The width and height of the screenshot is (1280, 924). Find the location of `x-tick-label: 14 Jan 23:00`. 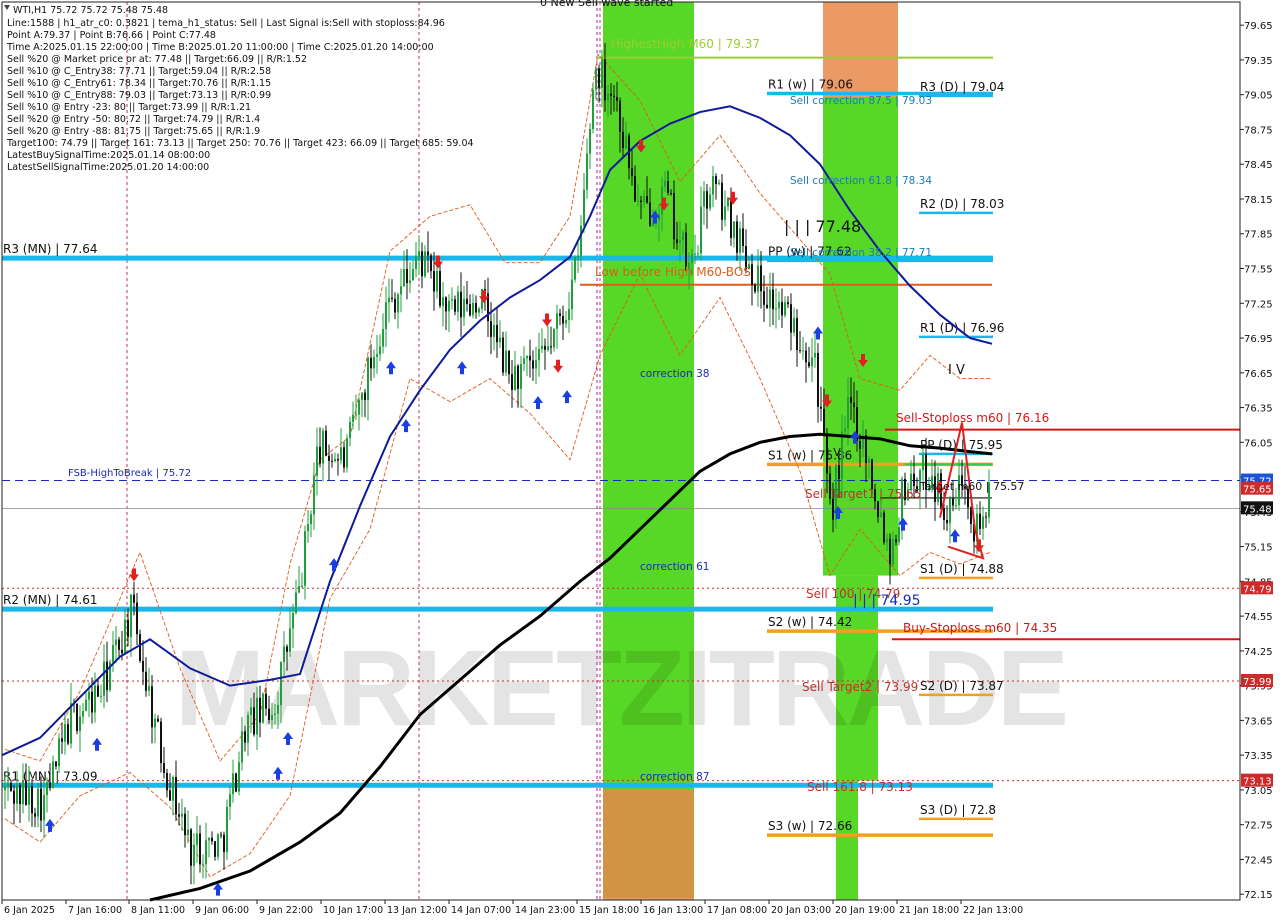

x-tick-label: 14 Jan 23:00 is located at coordinates (545, 910).